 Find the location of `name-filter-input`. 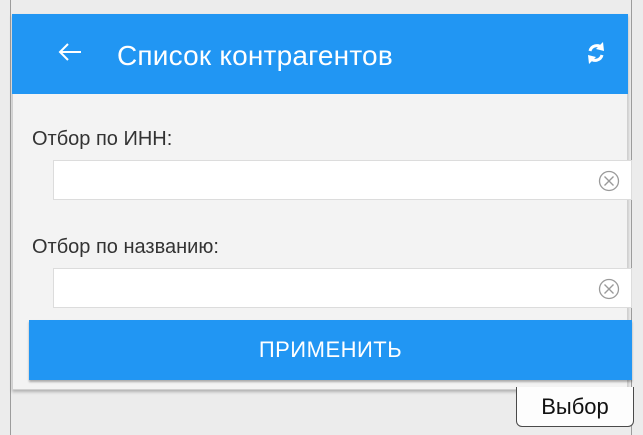

name-filter-input is located at coordinates (324, 288).